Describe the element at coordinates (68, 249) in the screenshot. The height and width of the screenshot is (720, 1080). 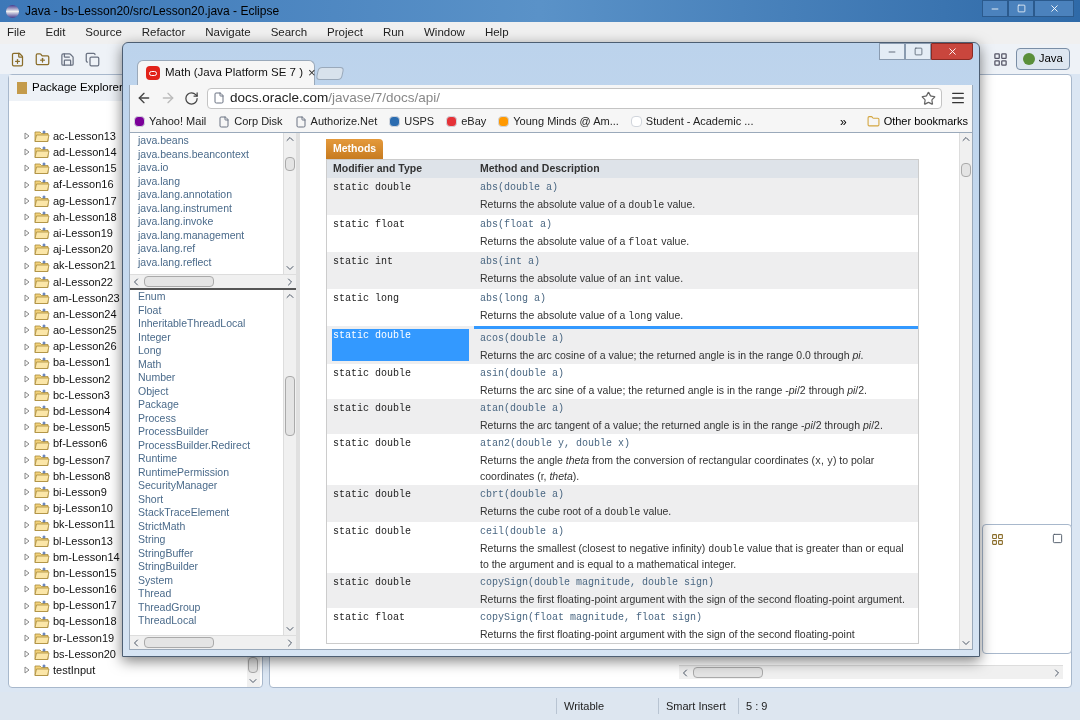
I see `tree-item: aj-Lesson20` at that location.